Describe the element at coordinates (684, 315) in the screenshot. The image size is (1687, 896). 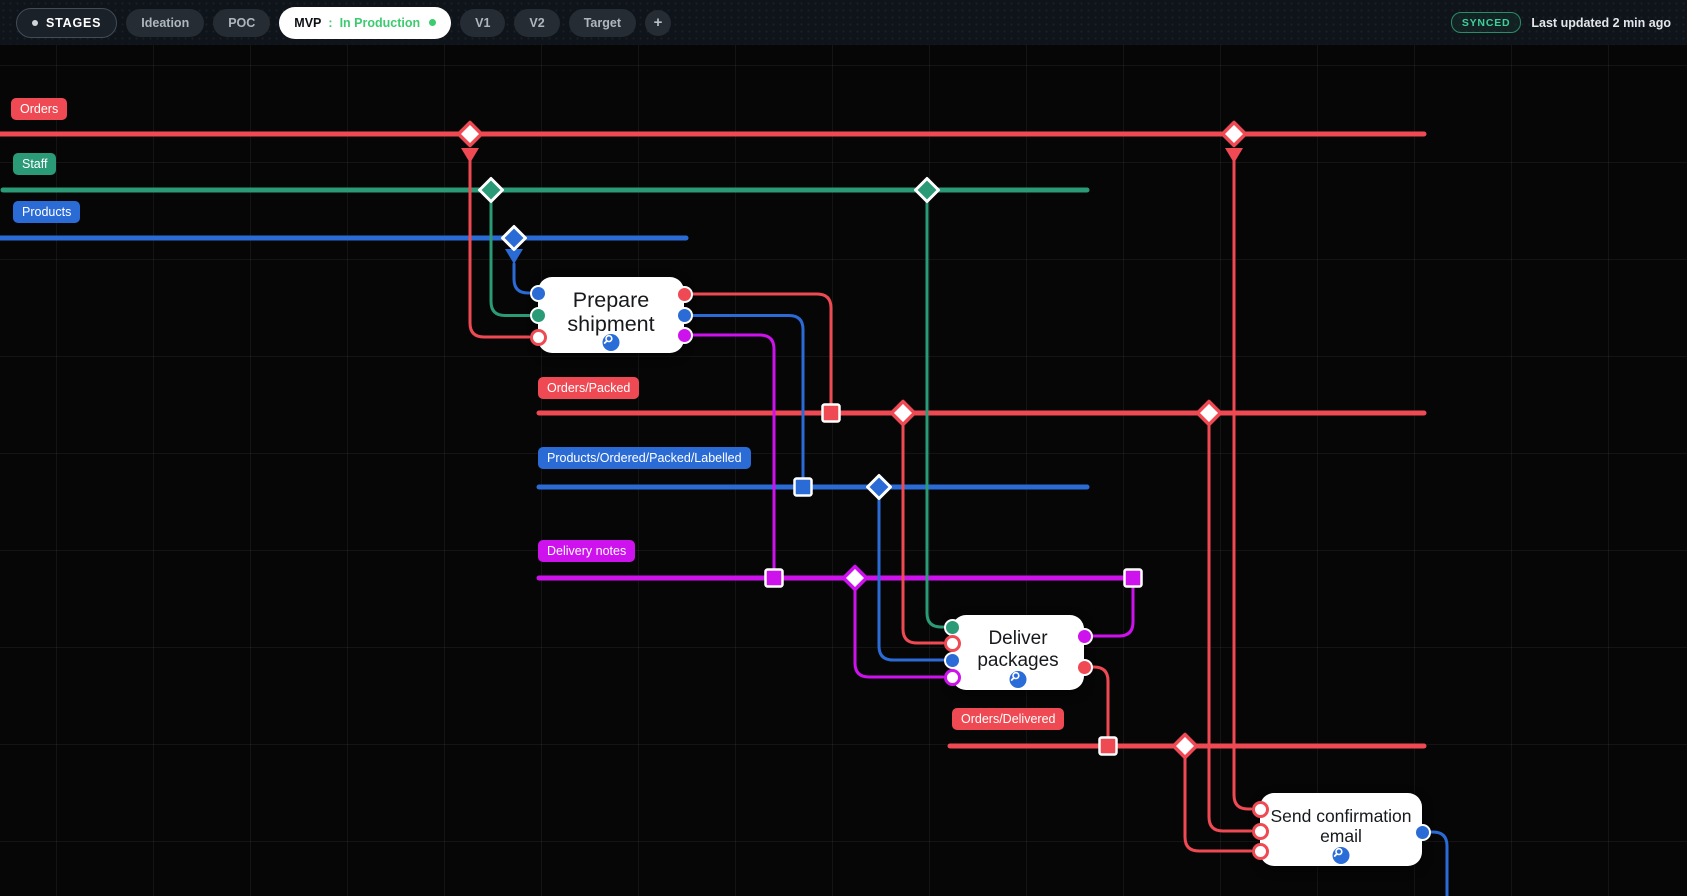
I see `output-port-products-opl` at that location.